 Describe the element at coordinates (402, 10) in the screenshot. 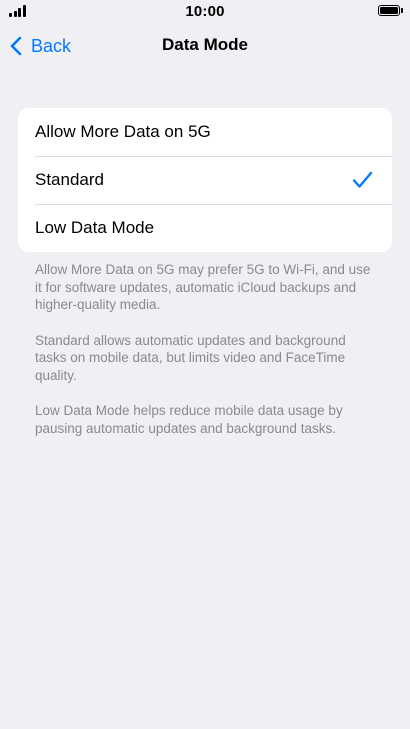

I see `battery-cap` at that location.